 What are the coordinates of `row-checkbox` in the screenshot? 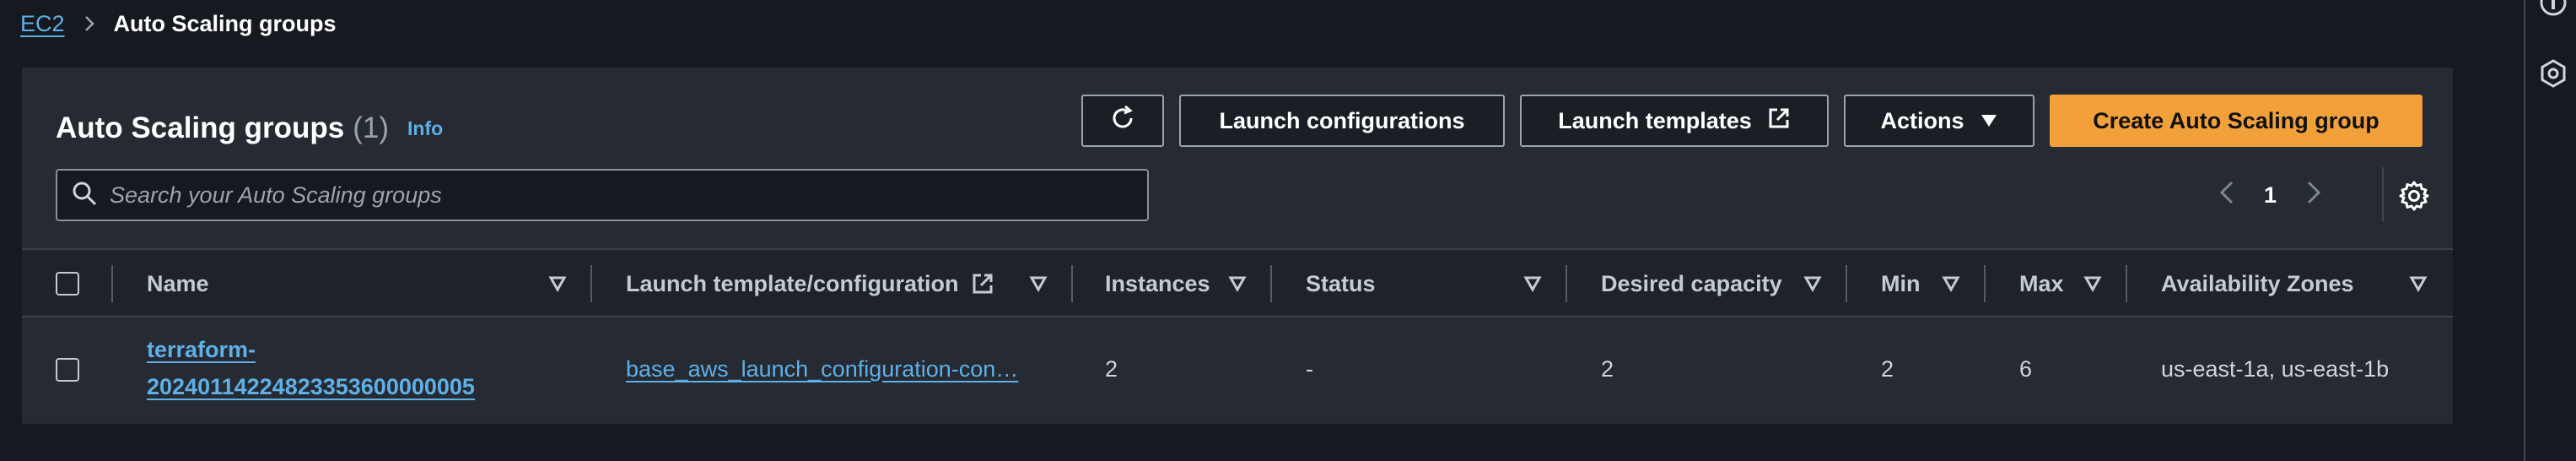 It's located at (67, 370).